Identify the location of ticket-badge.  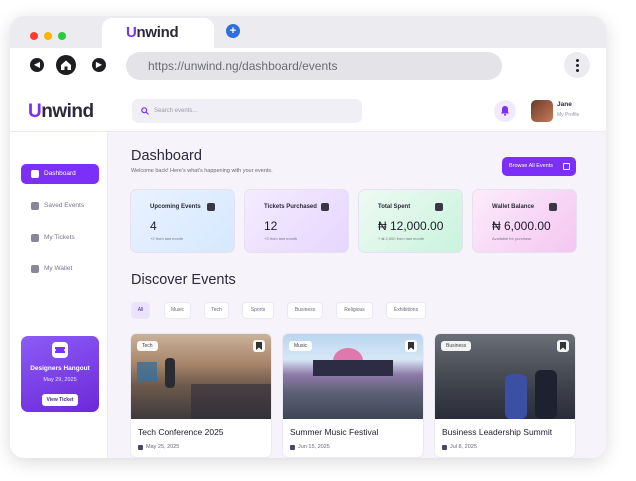
(60, 350).